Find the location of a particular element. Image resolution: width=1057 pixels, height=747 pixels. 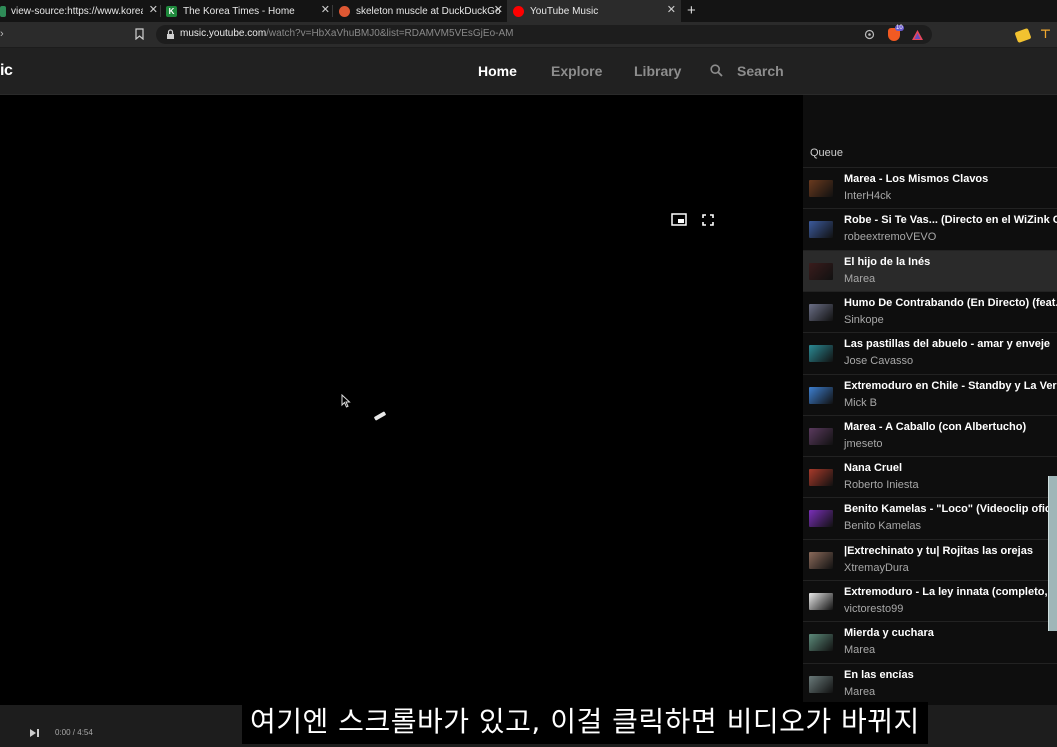

queue-item-artist: Benito Kamelas is located at coordinates (882, 526).